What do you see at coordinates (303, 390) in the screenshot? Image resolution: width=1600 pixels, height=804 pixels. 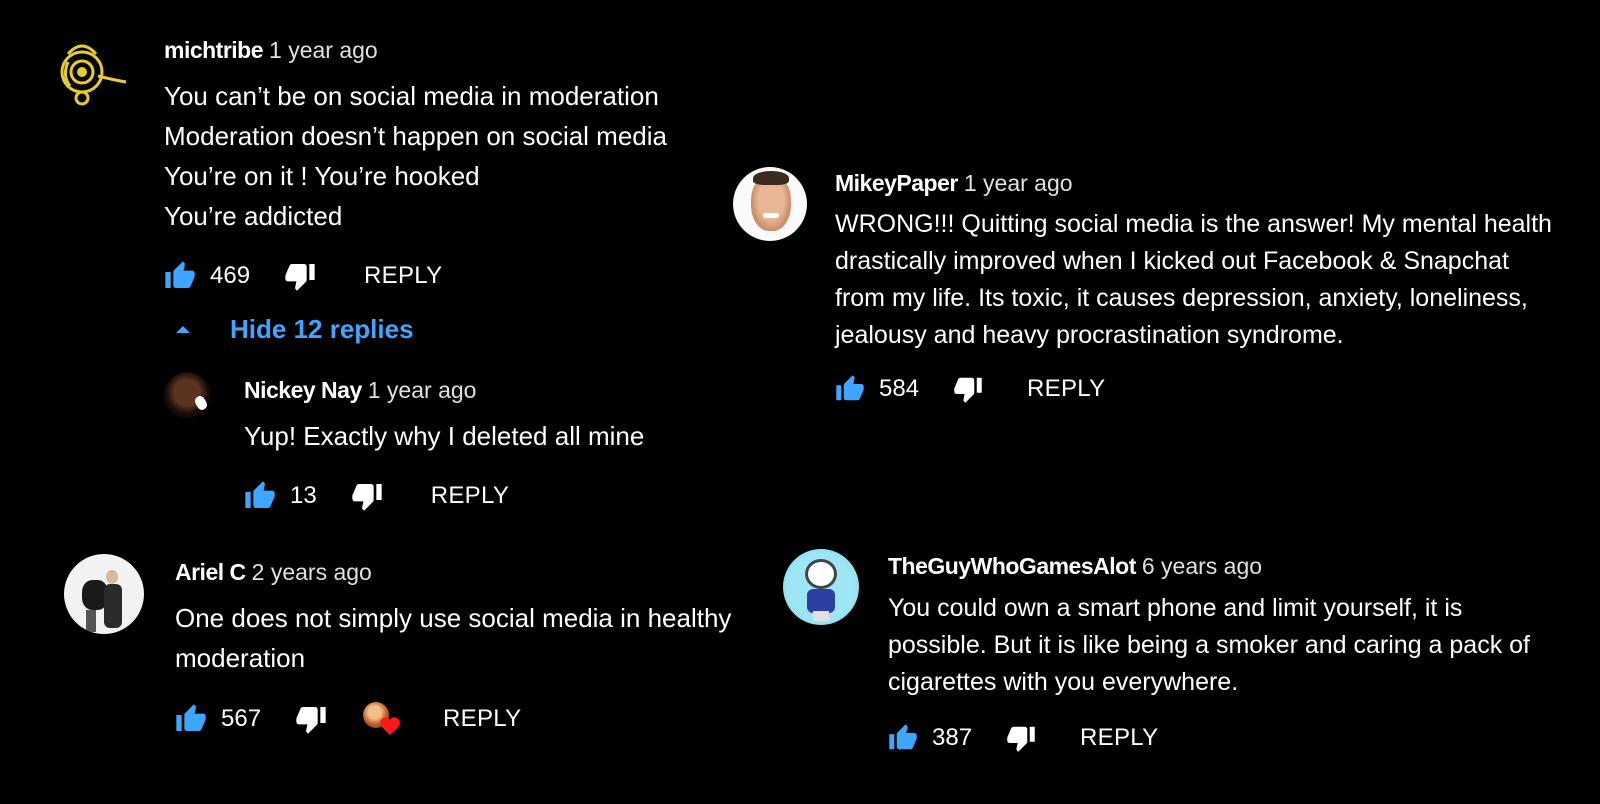 I see `author-name: Nickey Nay` at bounding box center [303, 390].